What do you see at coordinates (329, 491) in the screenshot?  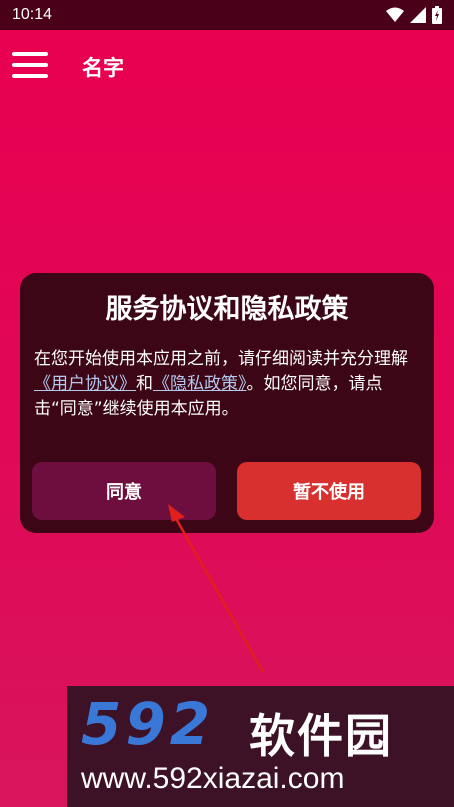 I see `decline-button: 暂不使用` at bounding box center [329, 491].